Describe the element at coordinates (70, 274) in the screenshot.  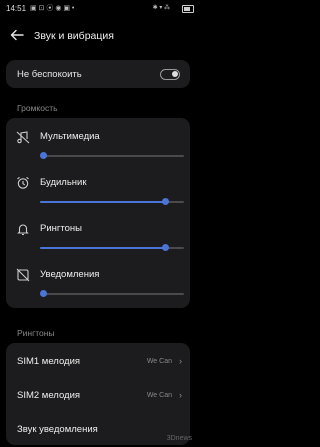
I see `volume-label-notifications: Уведомления` at that location.